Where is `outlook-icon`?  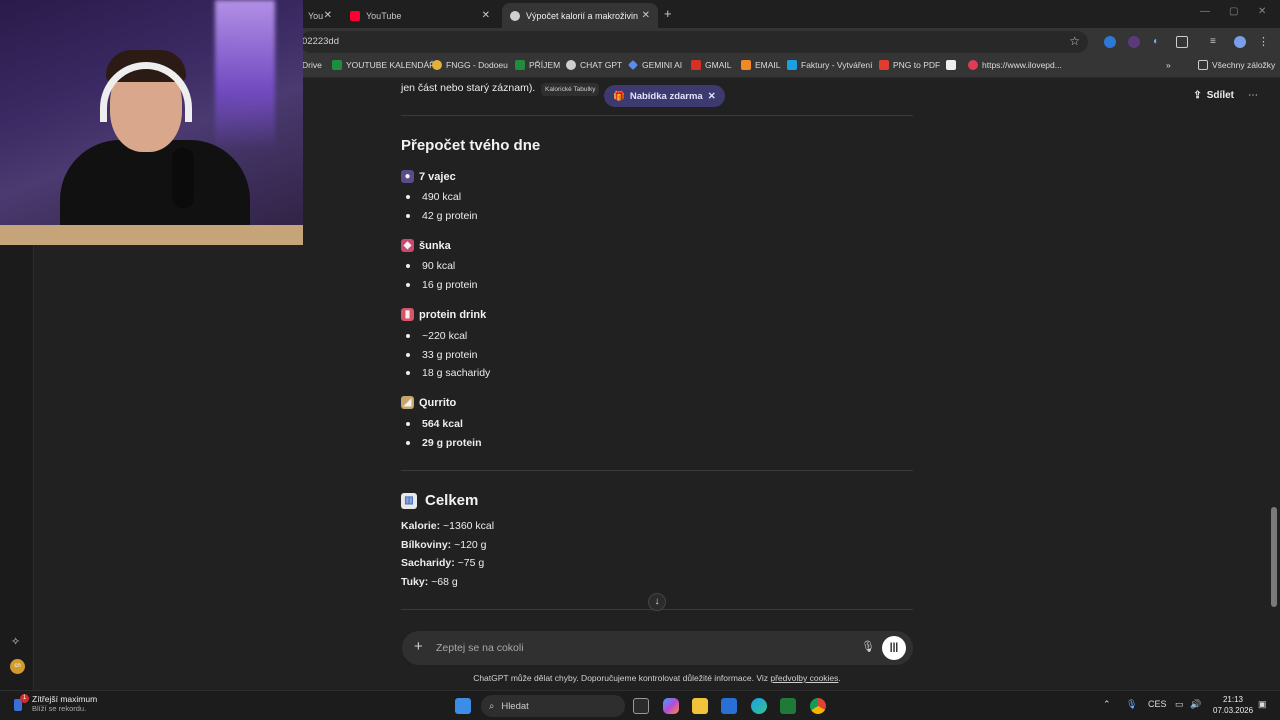 outlook-icon is located at coordinates (729, 706).